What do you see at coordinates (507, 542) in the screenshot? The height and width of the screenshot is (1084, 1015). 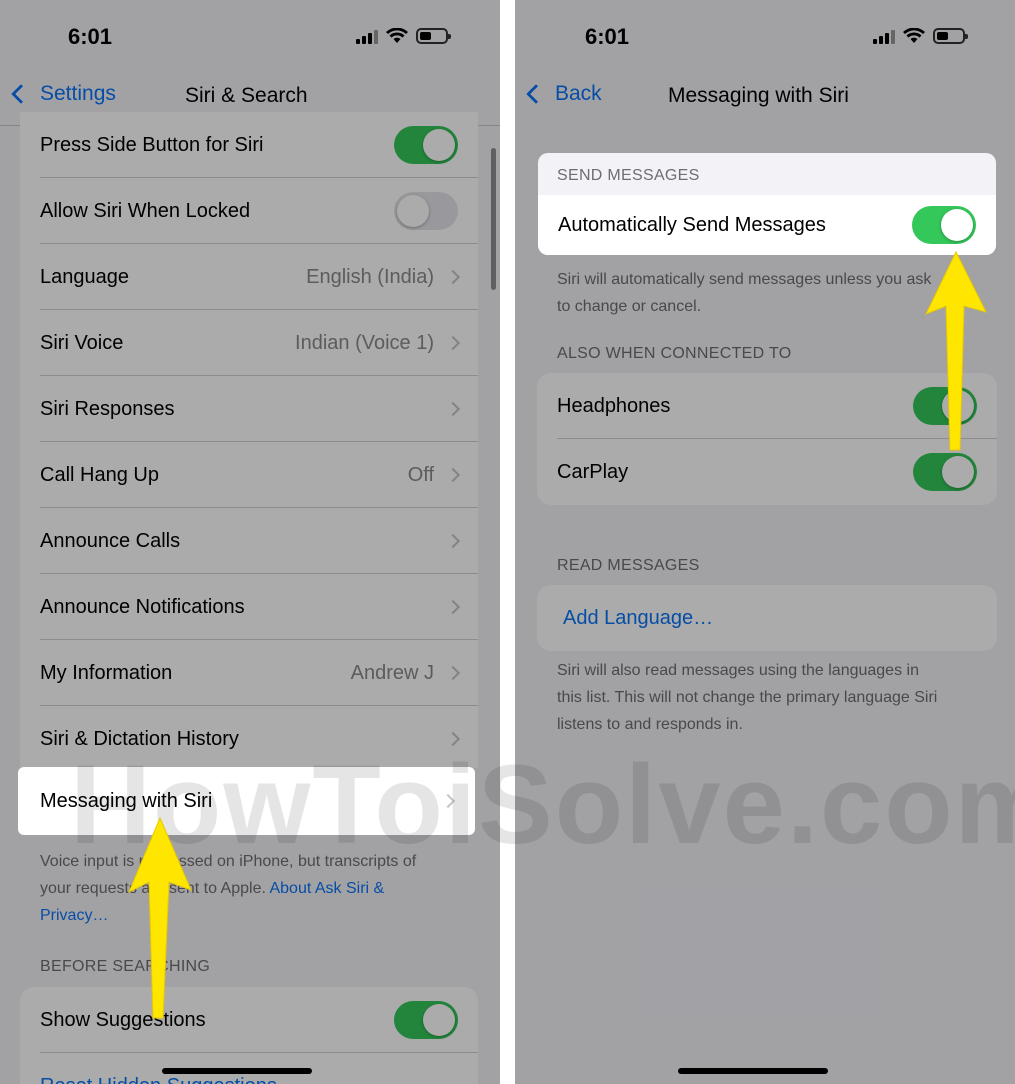 I see `screen-divider` at bounding box center [507, 542].